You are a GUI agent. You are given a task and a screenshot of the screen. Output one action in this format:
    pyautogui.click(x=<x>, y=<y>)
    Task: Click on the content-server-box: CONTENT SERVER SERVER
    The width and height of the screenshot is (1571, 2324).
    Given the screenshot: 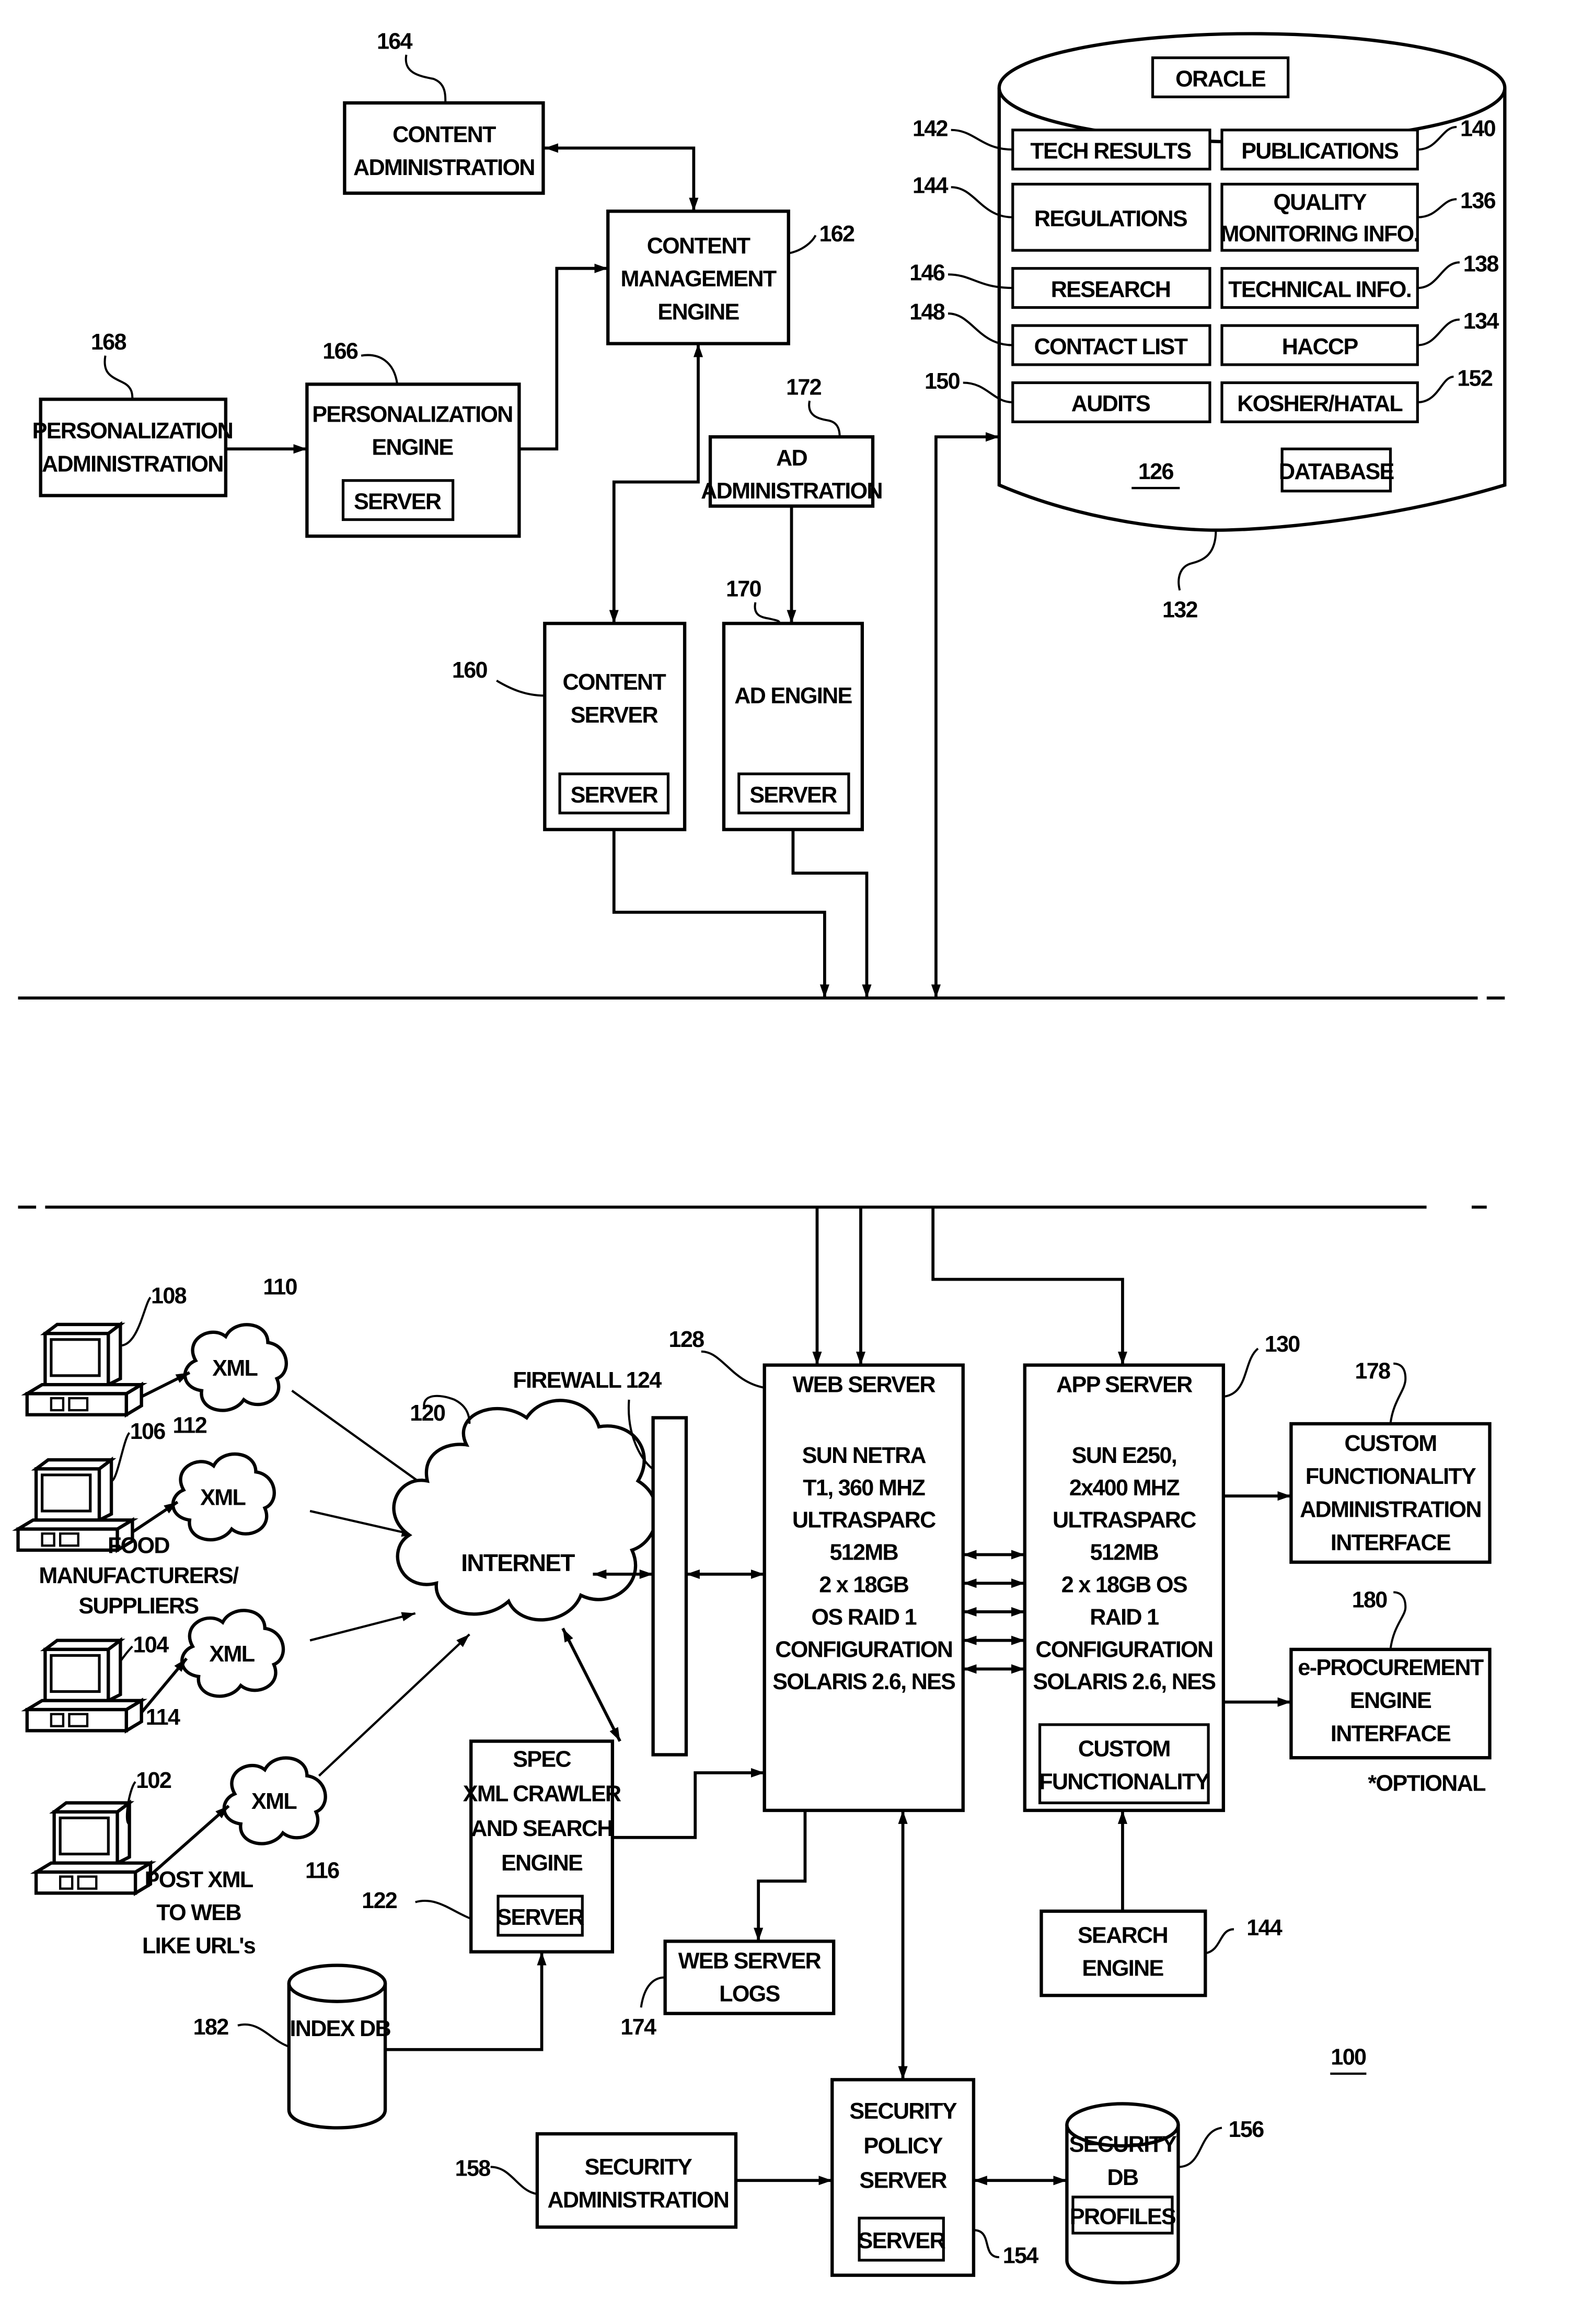 What is the action you would take?
    pyautogui.click(x=615, y=726)
    